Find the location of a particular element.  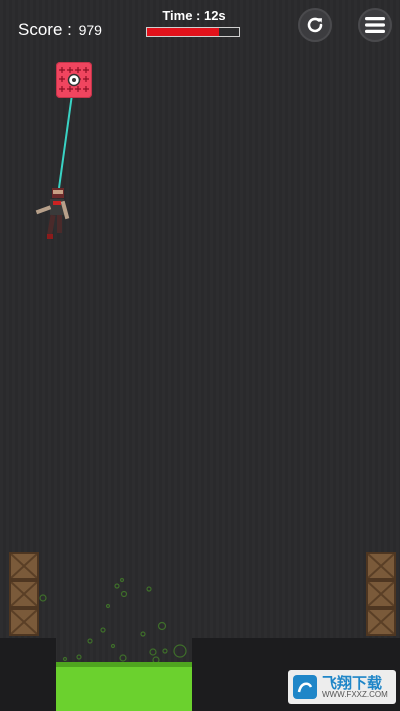

acid-pool is located at coordinates (124, 689).